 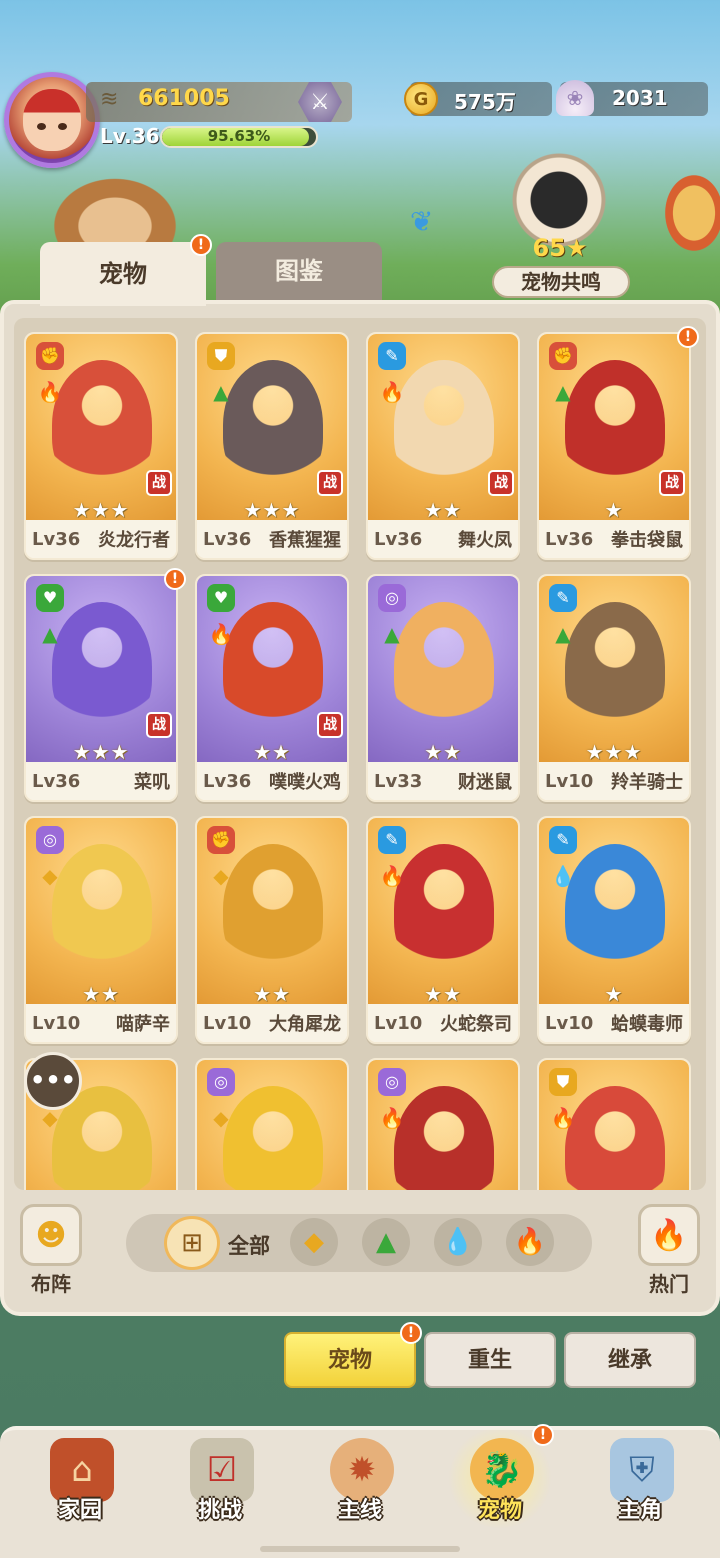 What do you see at coordinates (575, 98) in the screenshot?
I see `shell-icon: ❀` at bounding box center [575, 98].